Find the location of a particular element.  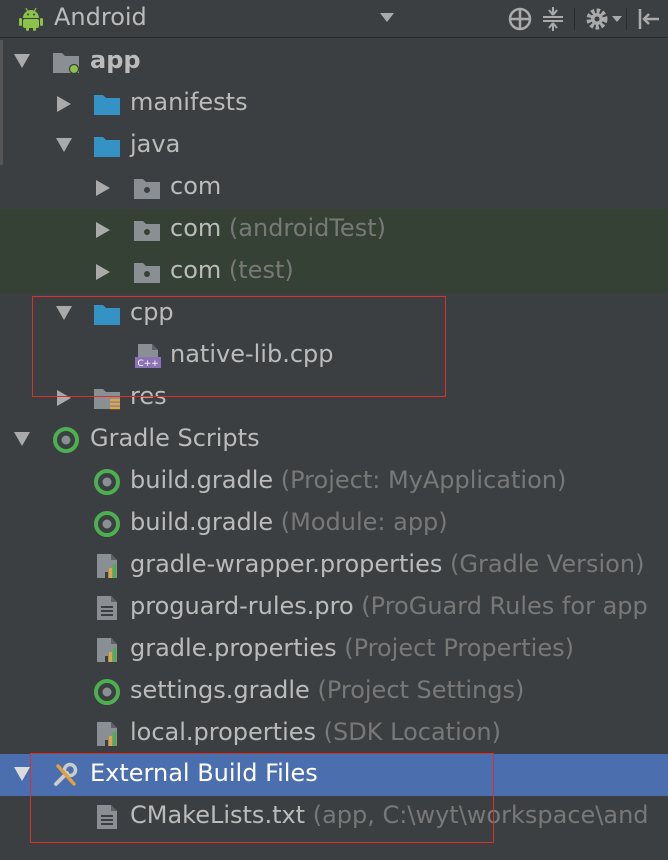

android-icon is located at coordinates (31, 19).